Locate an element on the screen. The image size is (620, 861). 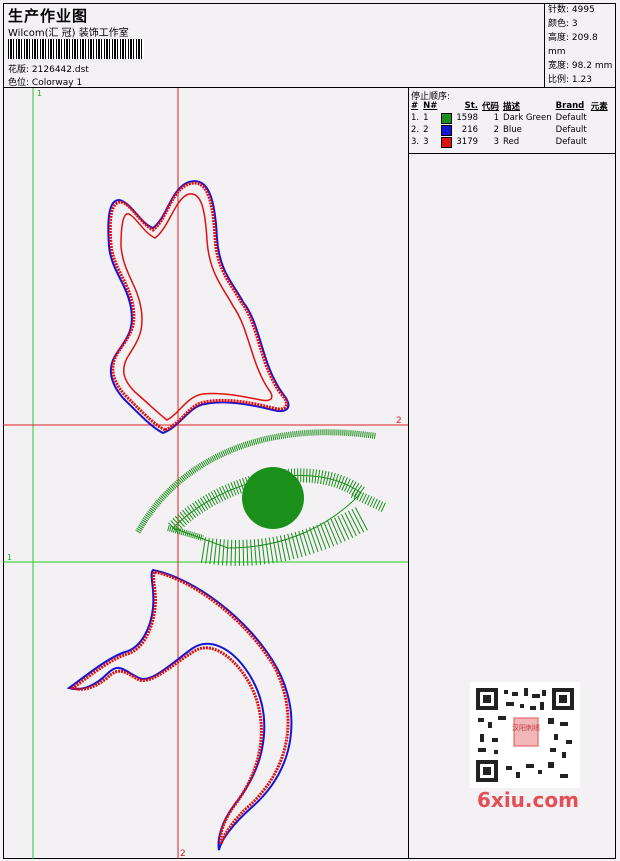
marker-1-left: 1 is located at coordinates (9, 557).